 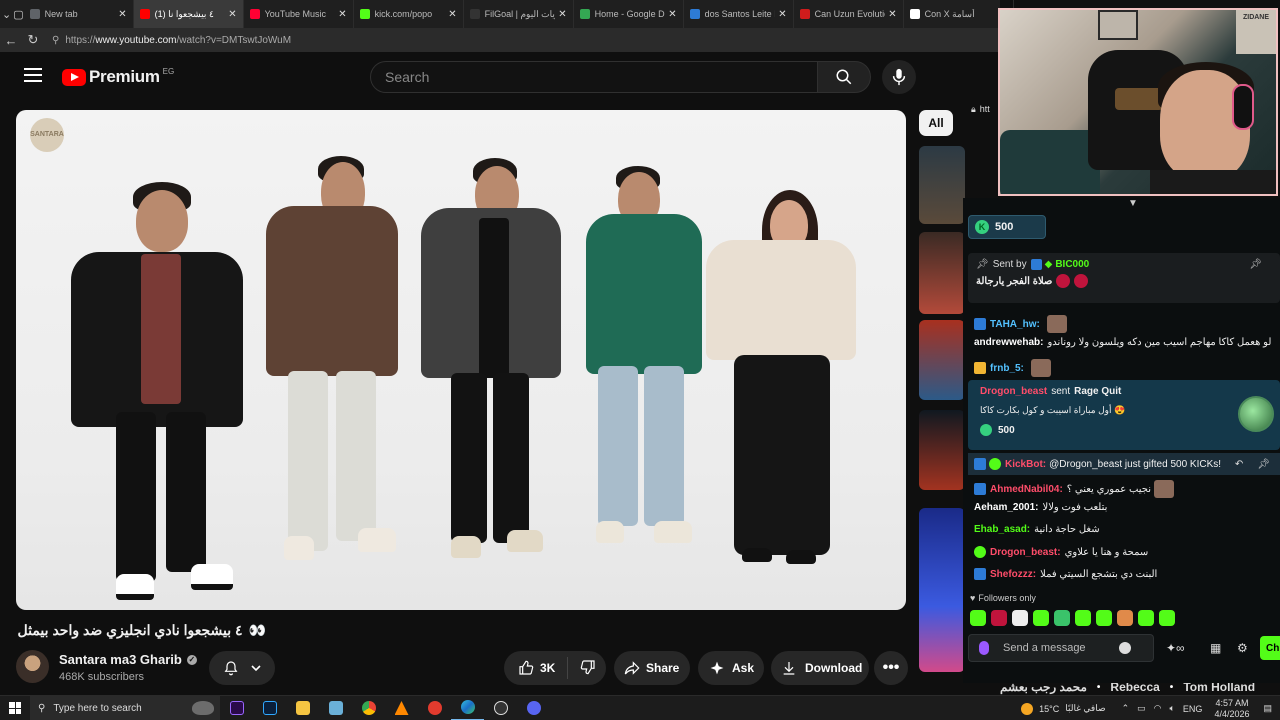 I want to click on chat-username: frnb_5:, so click(x=1007, y=368).